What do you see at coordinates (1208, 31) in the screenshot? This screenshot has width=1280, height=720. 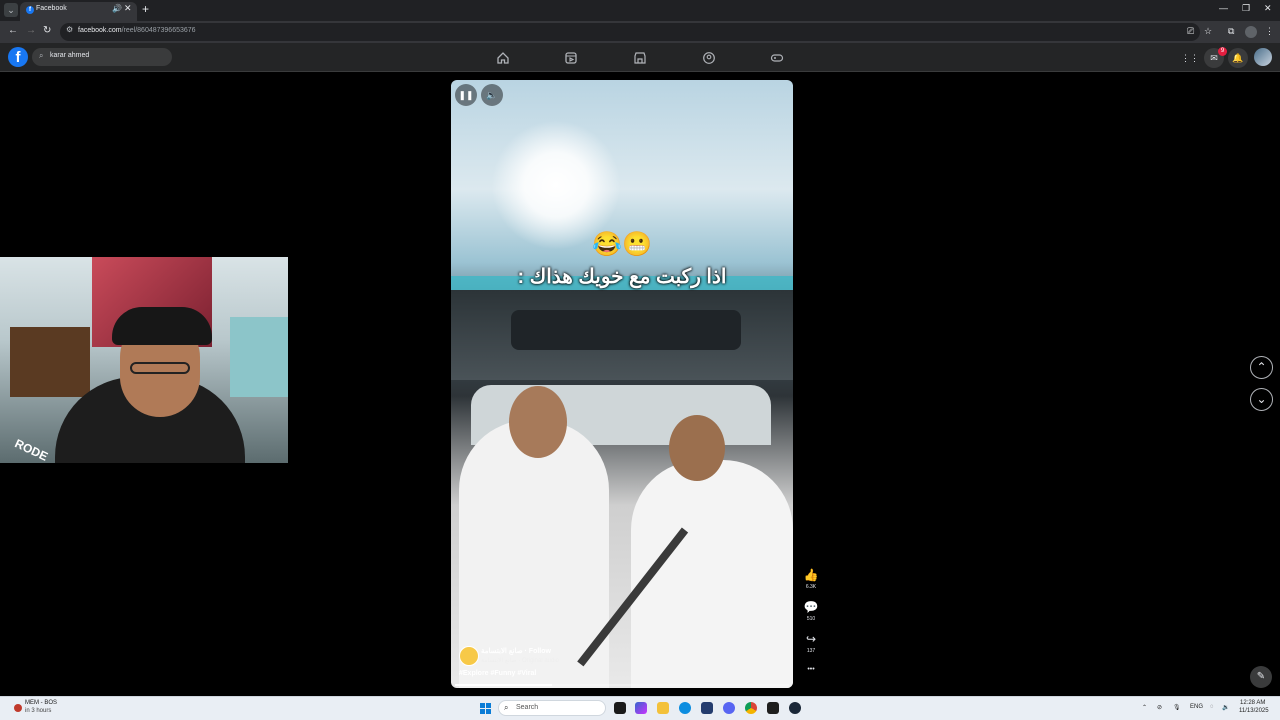 I see `bookmark-star-icon: ☆` at bounding box center [1208, 31].